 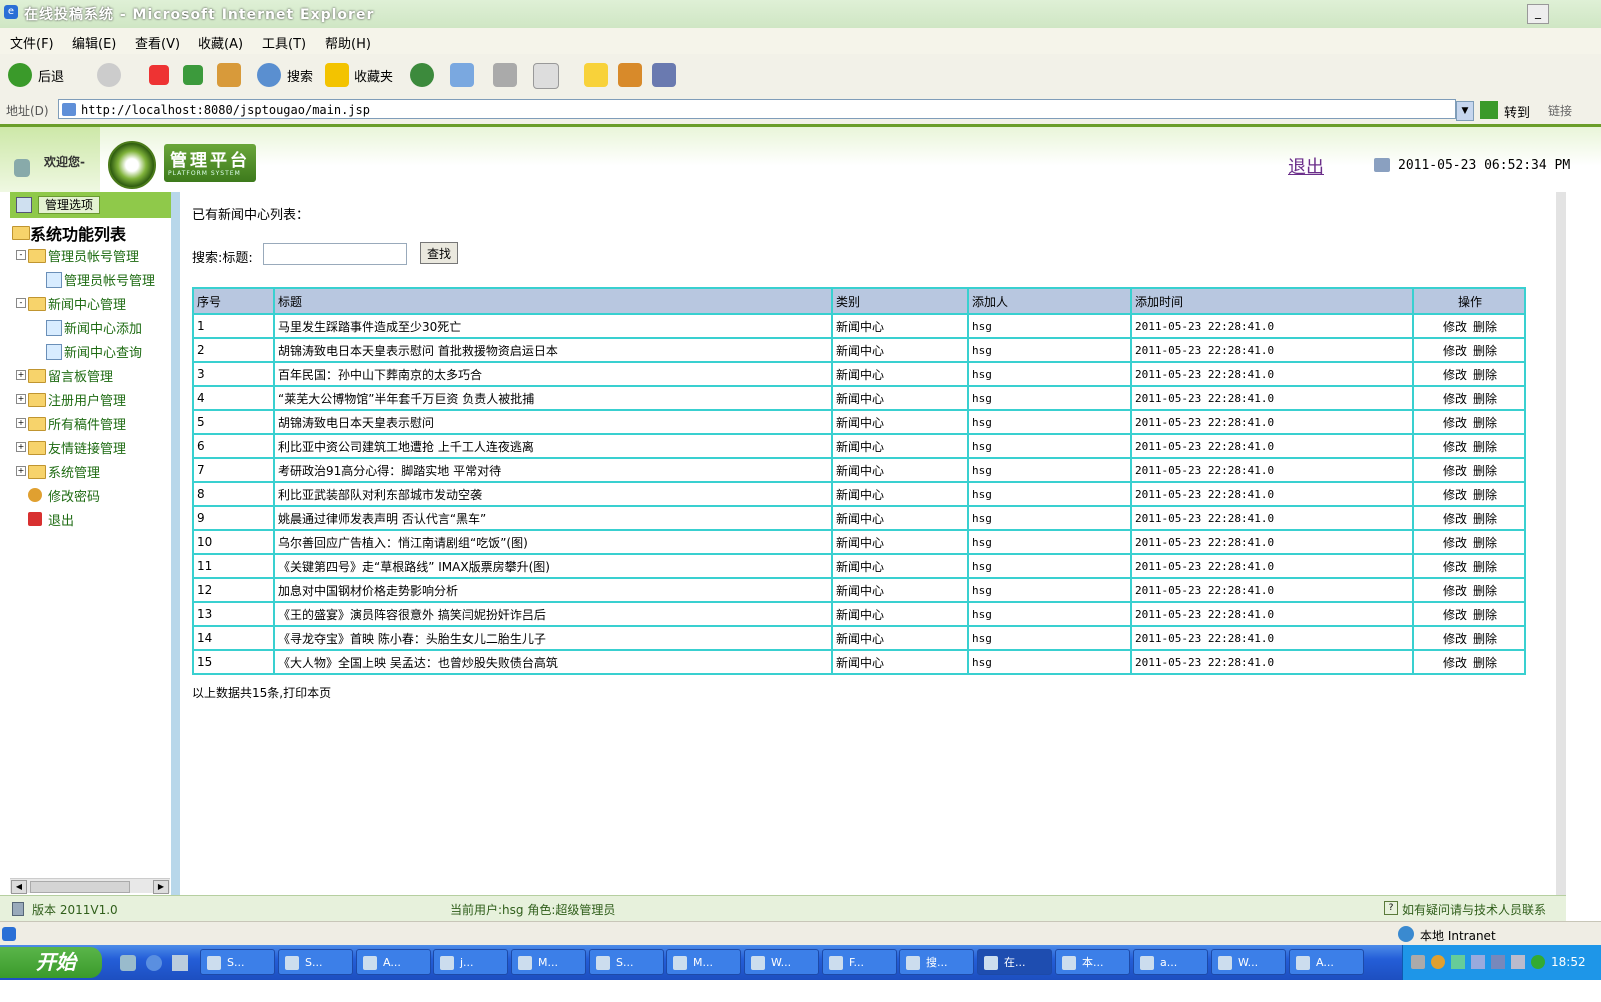 I want to click on print-icon, so click(x=505, y=75).